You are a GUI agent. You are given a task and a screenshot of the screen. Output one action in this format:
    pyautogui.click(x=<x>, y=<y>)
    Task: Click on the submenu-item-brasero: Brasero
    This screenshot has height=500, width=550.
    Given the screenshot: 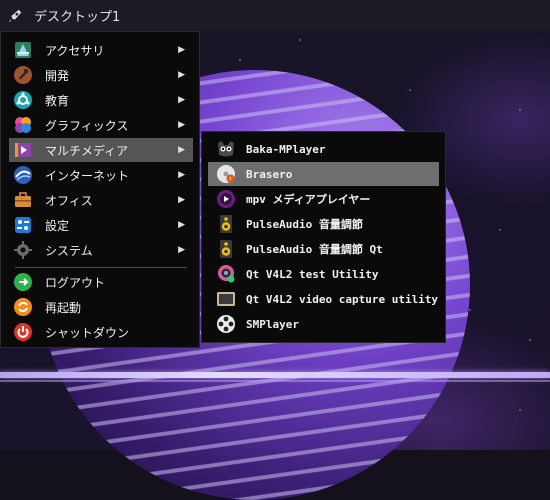 What is the action you would take?
    pyautogui.click(x=323, y=174)
    